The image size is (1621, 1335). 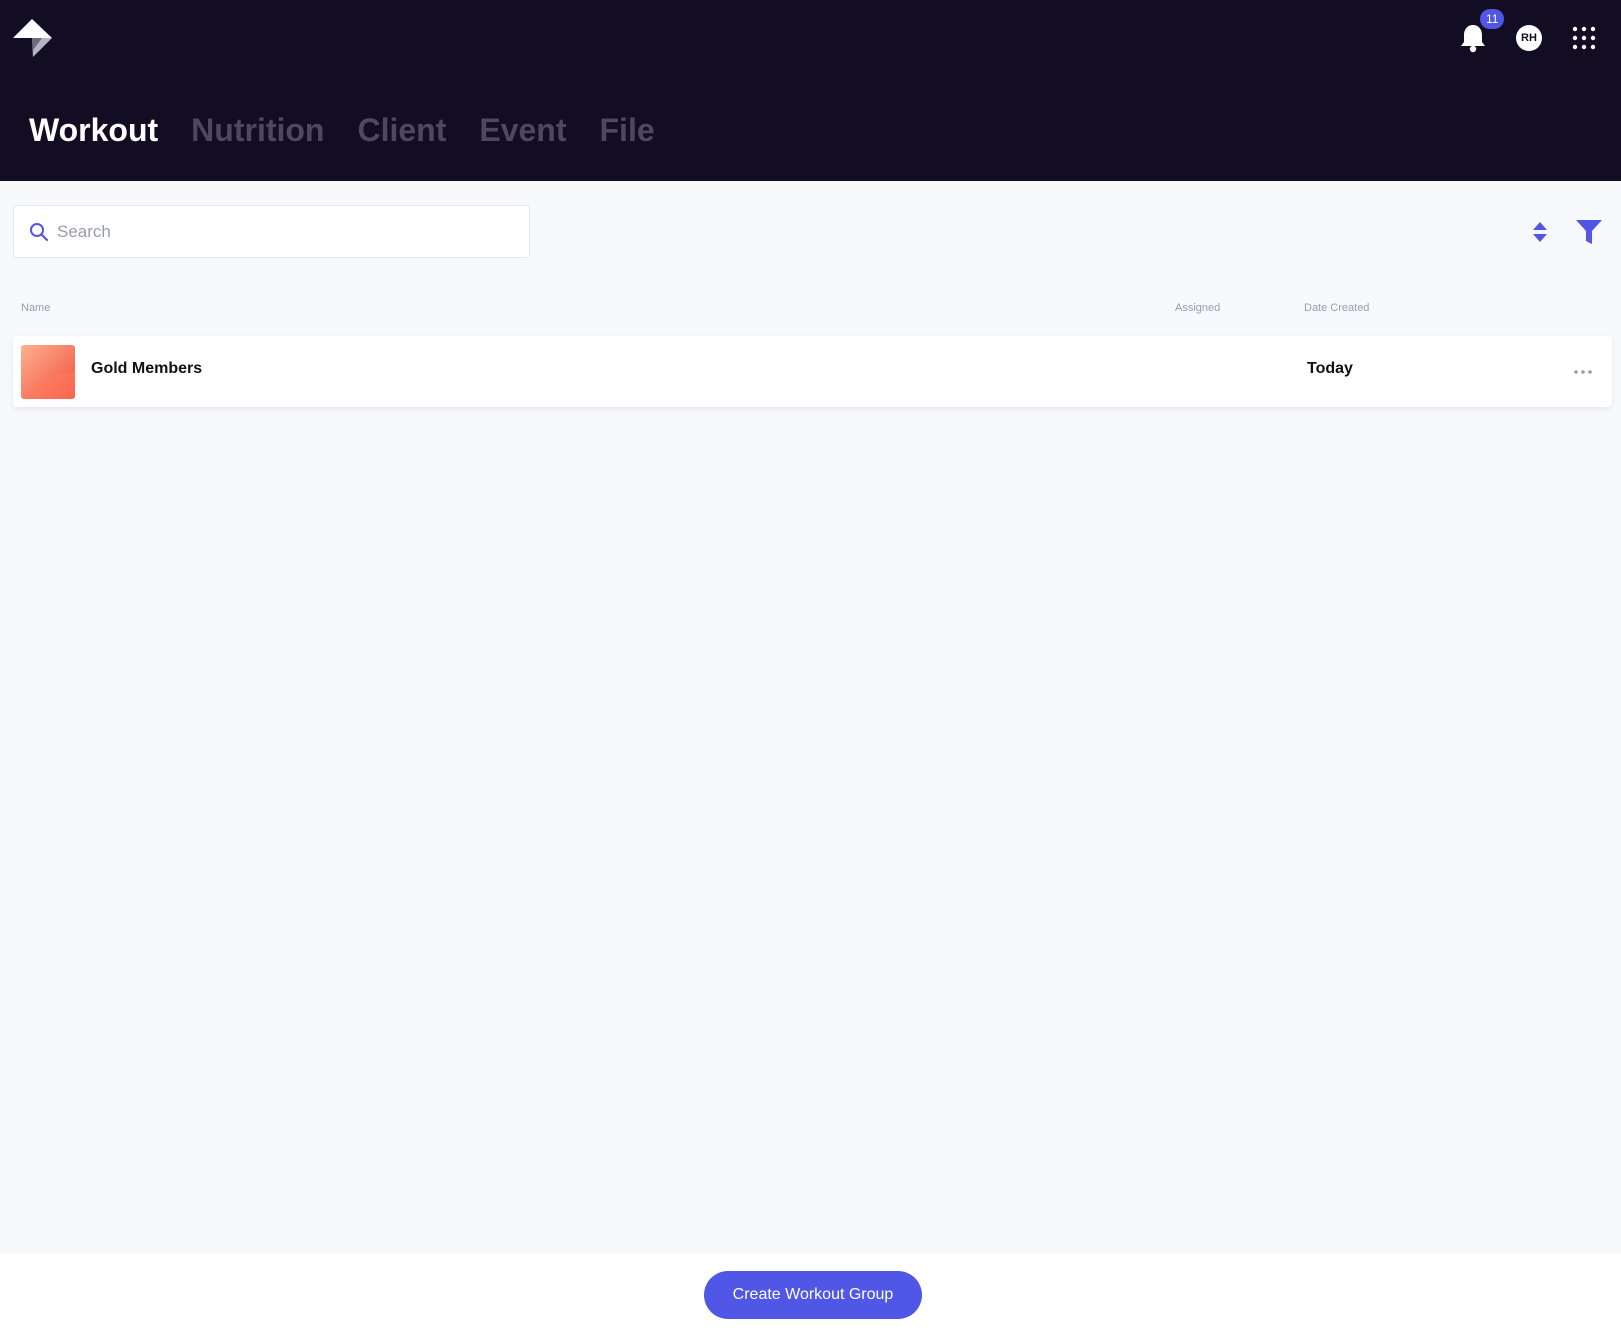 What do you see at coordinates (1529, 38) in the screenshot?
I see `avatar: RH` at bounding box center [1529, 38].